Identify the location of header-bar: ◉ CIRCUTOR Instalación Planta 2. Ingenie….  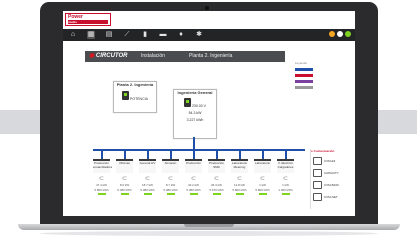
(185, 56).